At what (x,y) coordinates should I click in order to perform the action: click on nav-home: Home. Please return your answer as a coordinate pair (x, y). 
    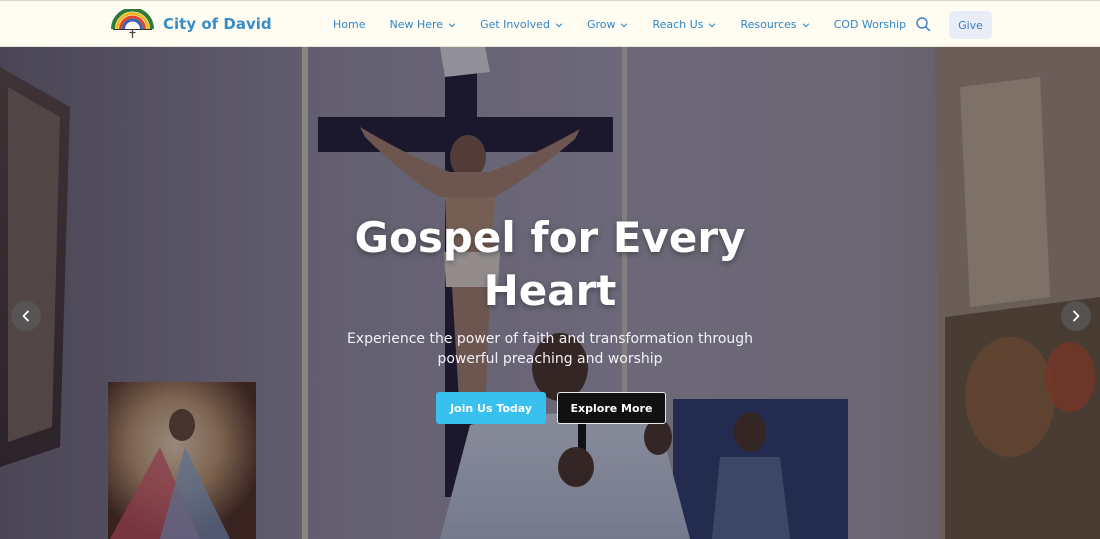
    Looking at the image, I should click on (349, 24).